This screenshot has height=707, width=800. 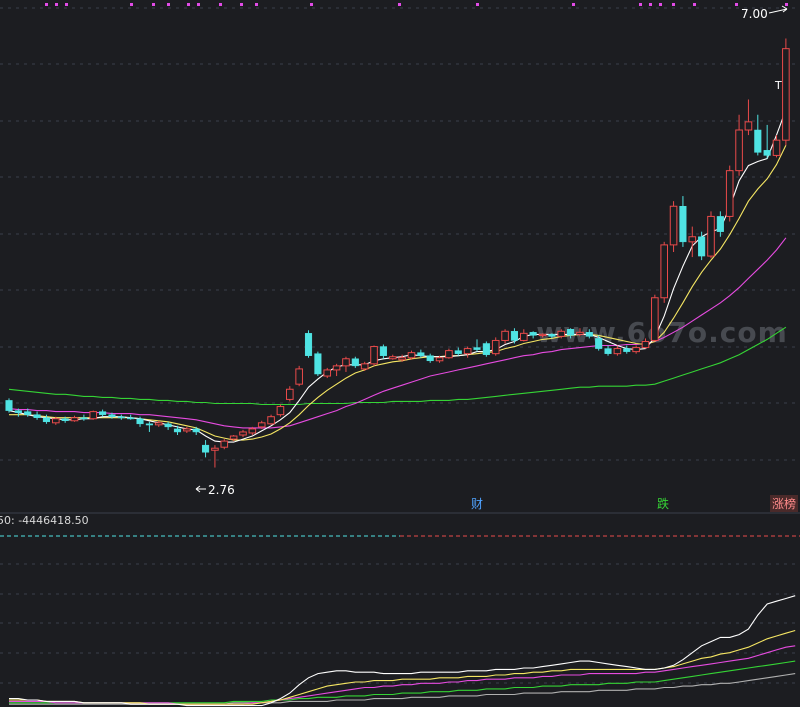 What do you see at coordinates (634, 503) in the screenshot?
I see `event-tags: 财 跌 涨榜` at bounding box center [634, 503].